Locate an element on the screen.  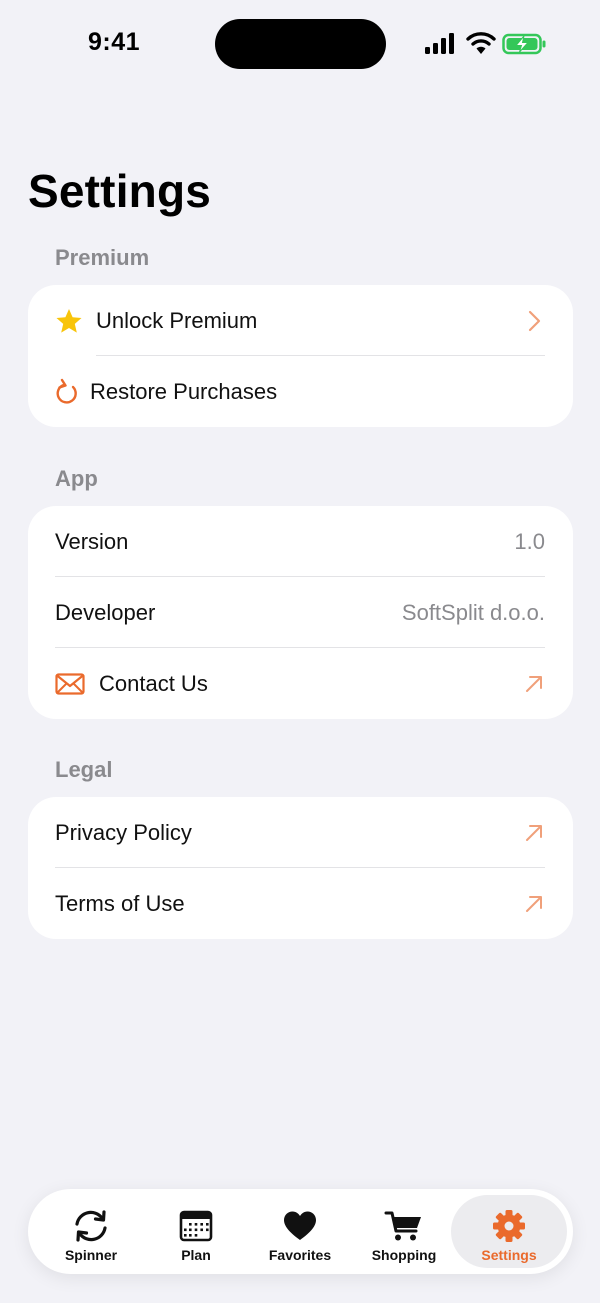
dynamic-island is located at coordinates (300, 44).